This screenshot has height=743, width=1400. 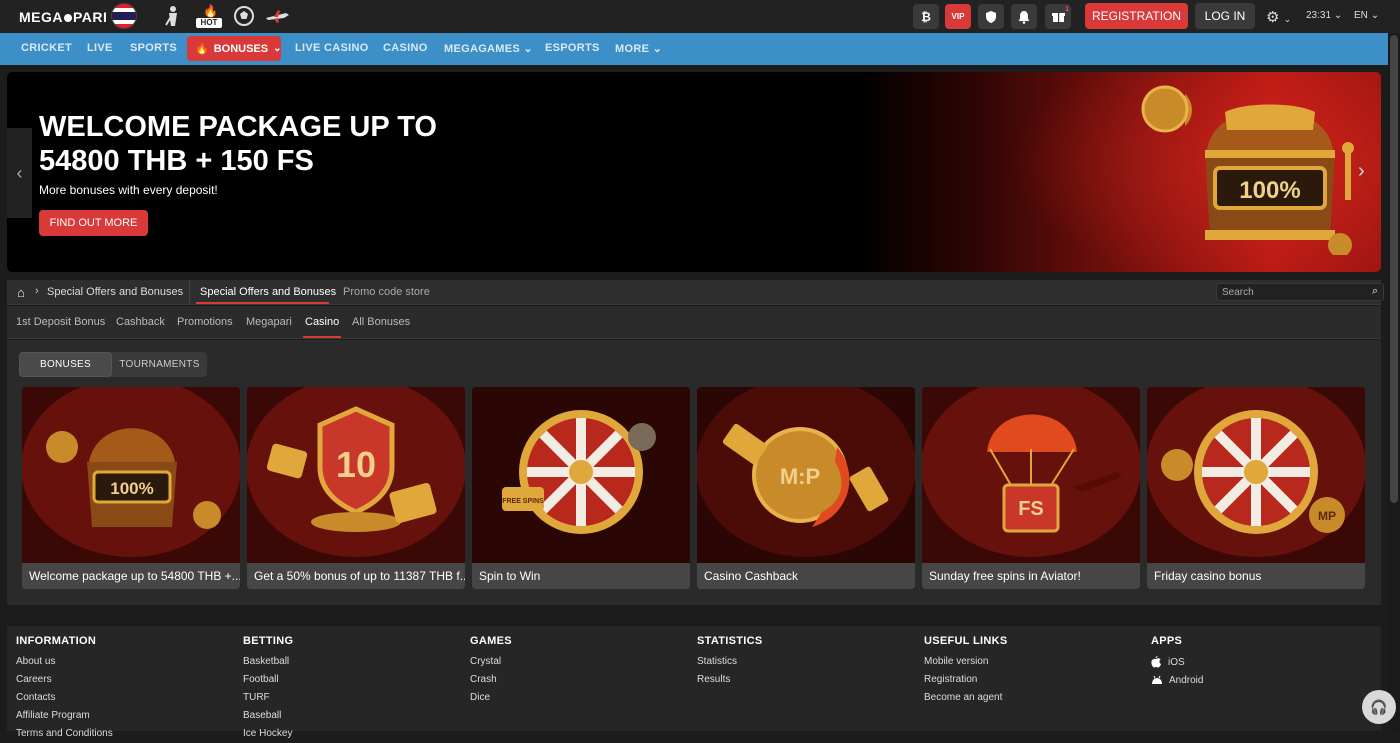 What do you see at coordinates (64, 680) in the screenshot?
I see `footer-link: Careers` at bounding box center [64, 680].